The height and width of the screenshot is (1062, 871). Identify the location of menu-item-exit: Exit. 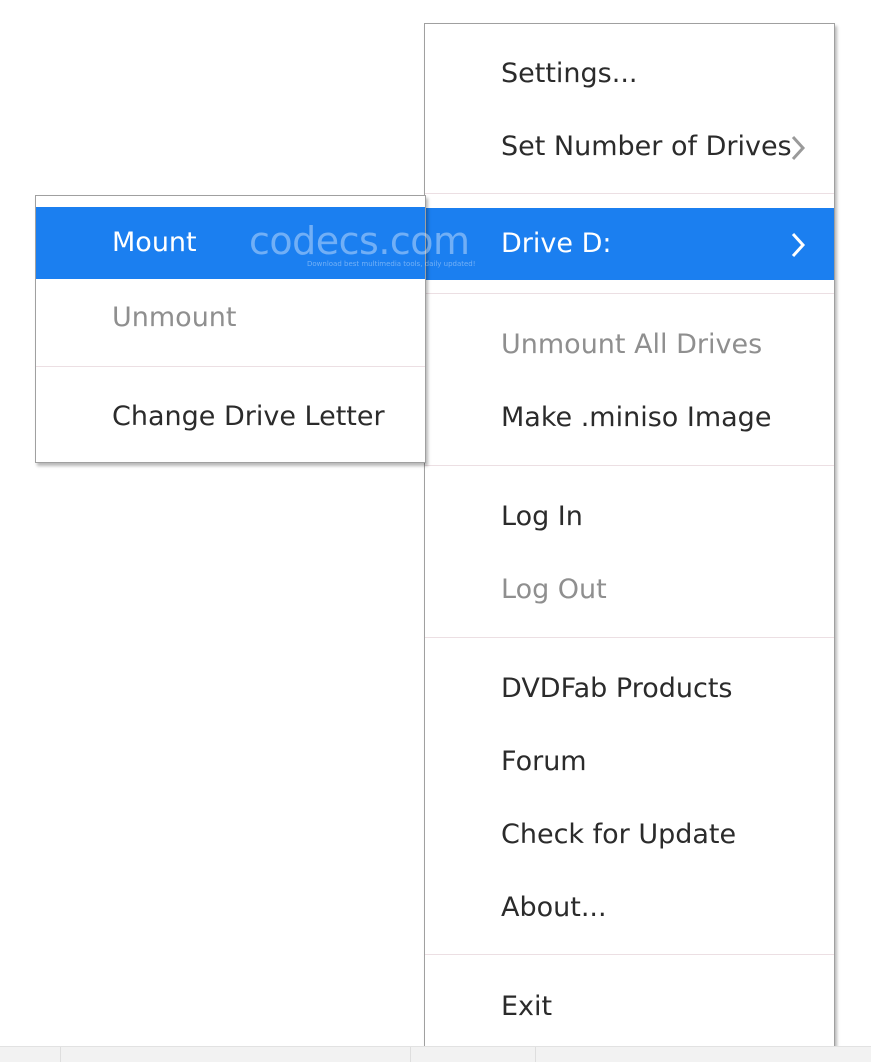
(629, 1007).